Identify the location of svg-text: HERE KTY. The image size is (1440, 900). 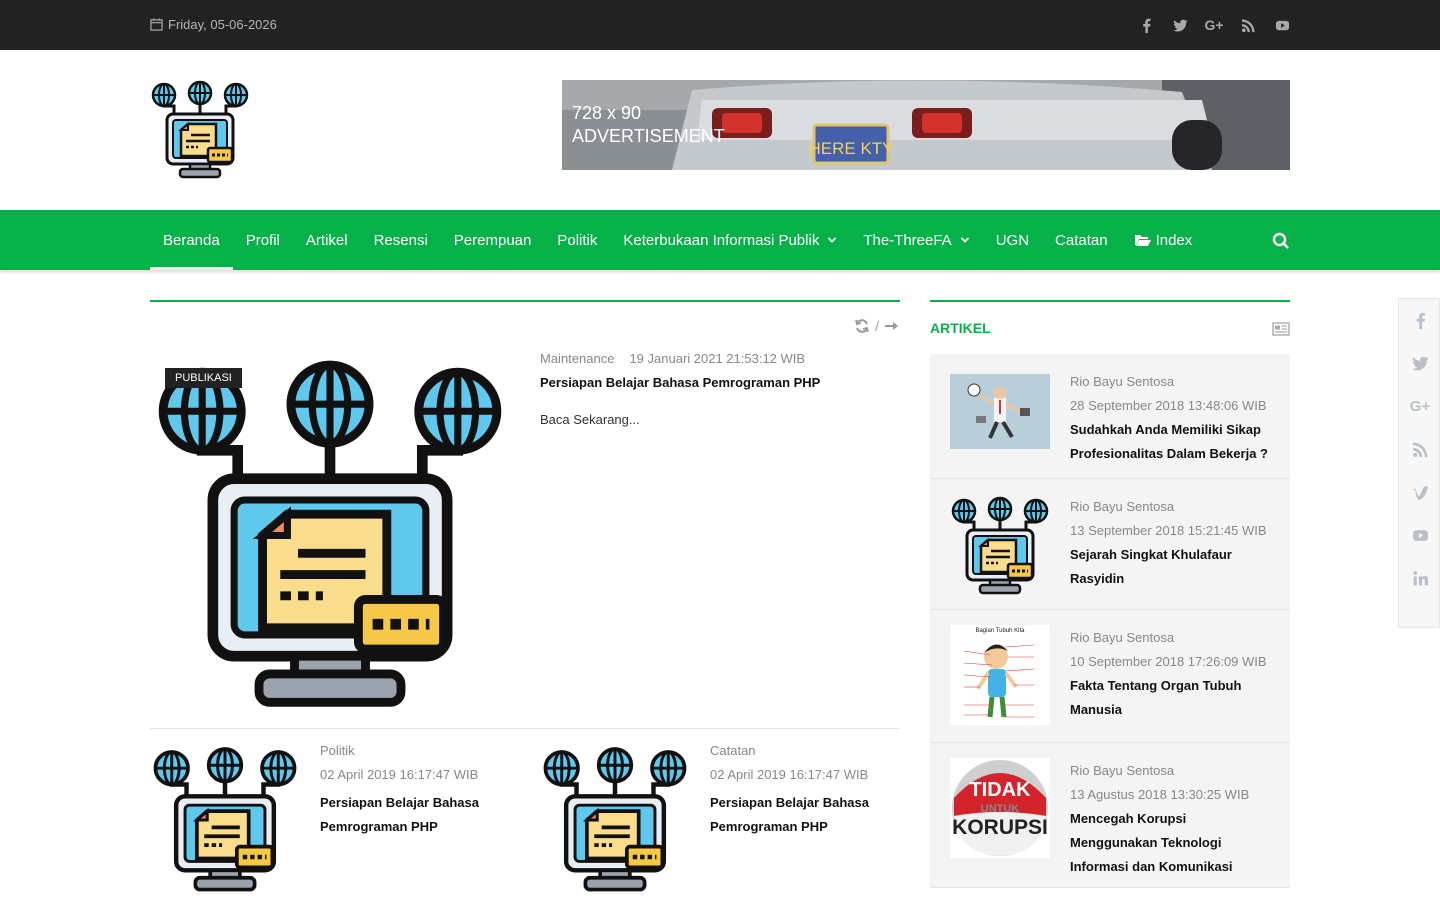
(850, 148).